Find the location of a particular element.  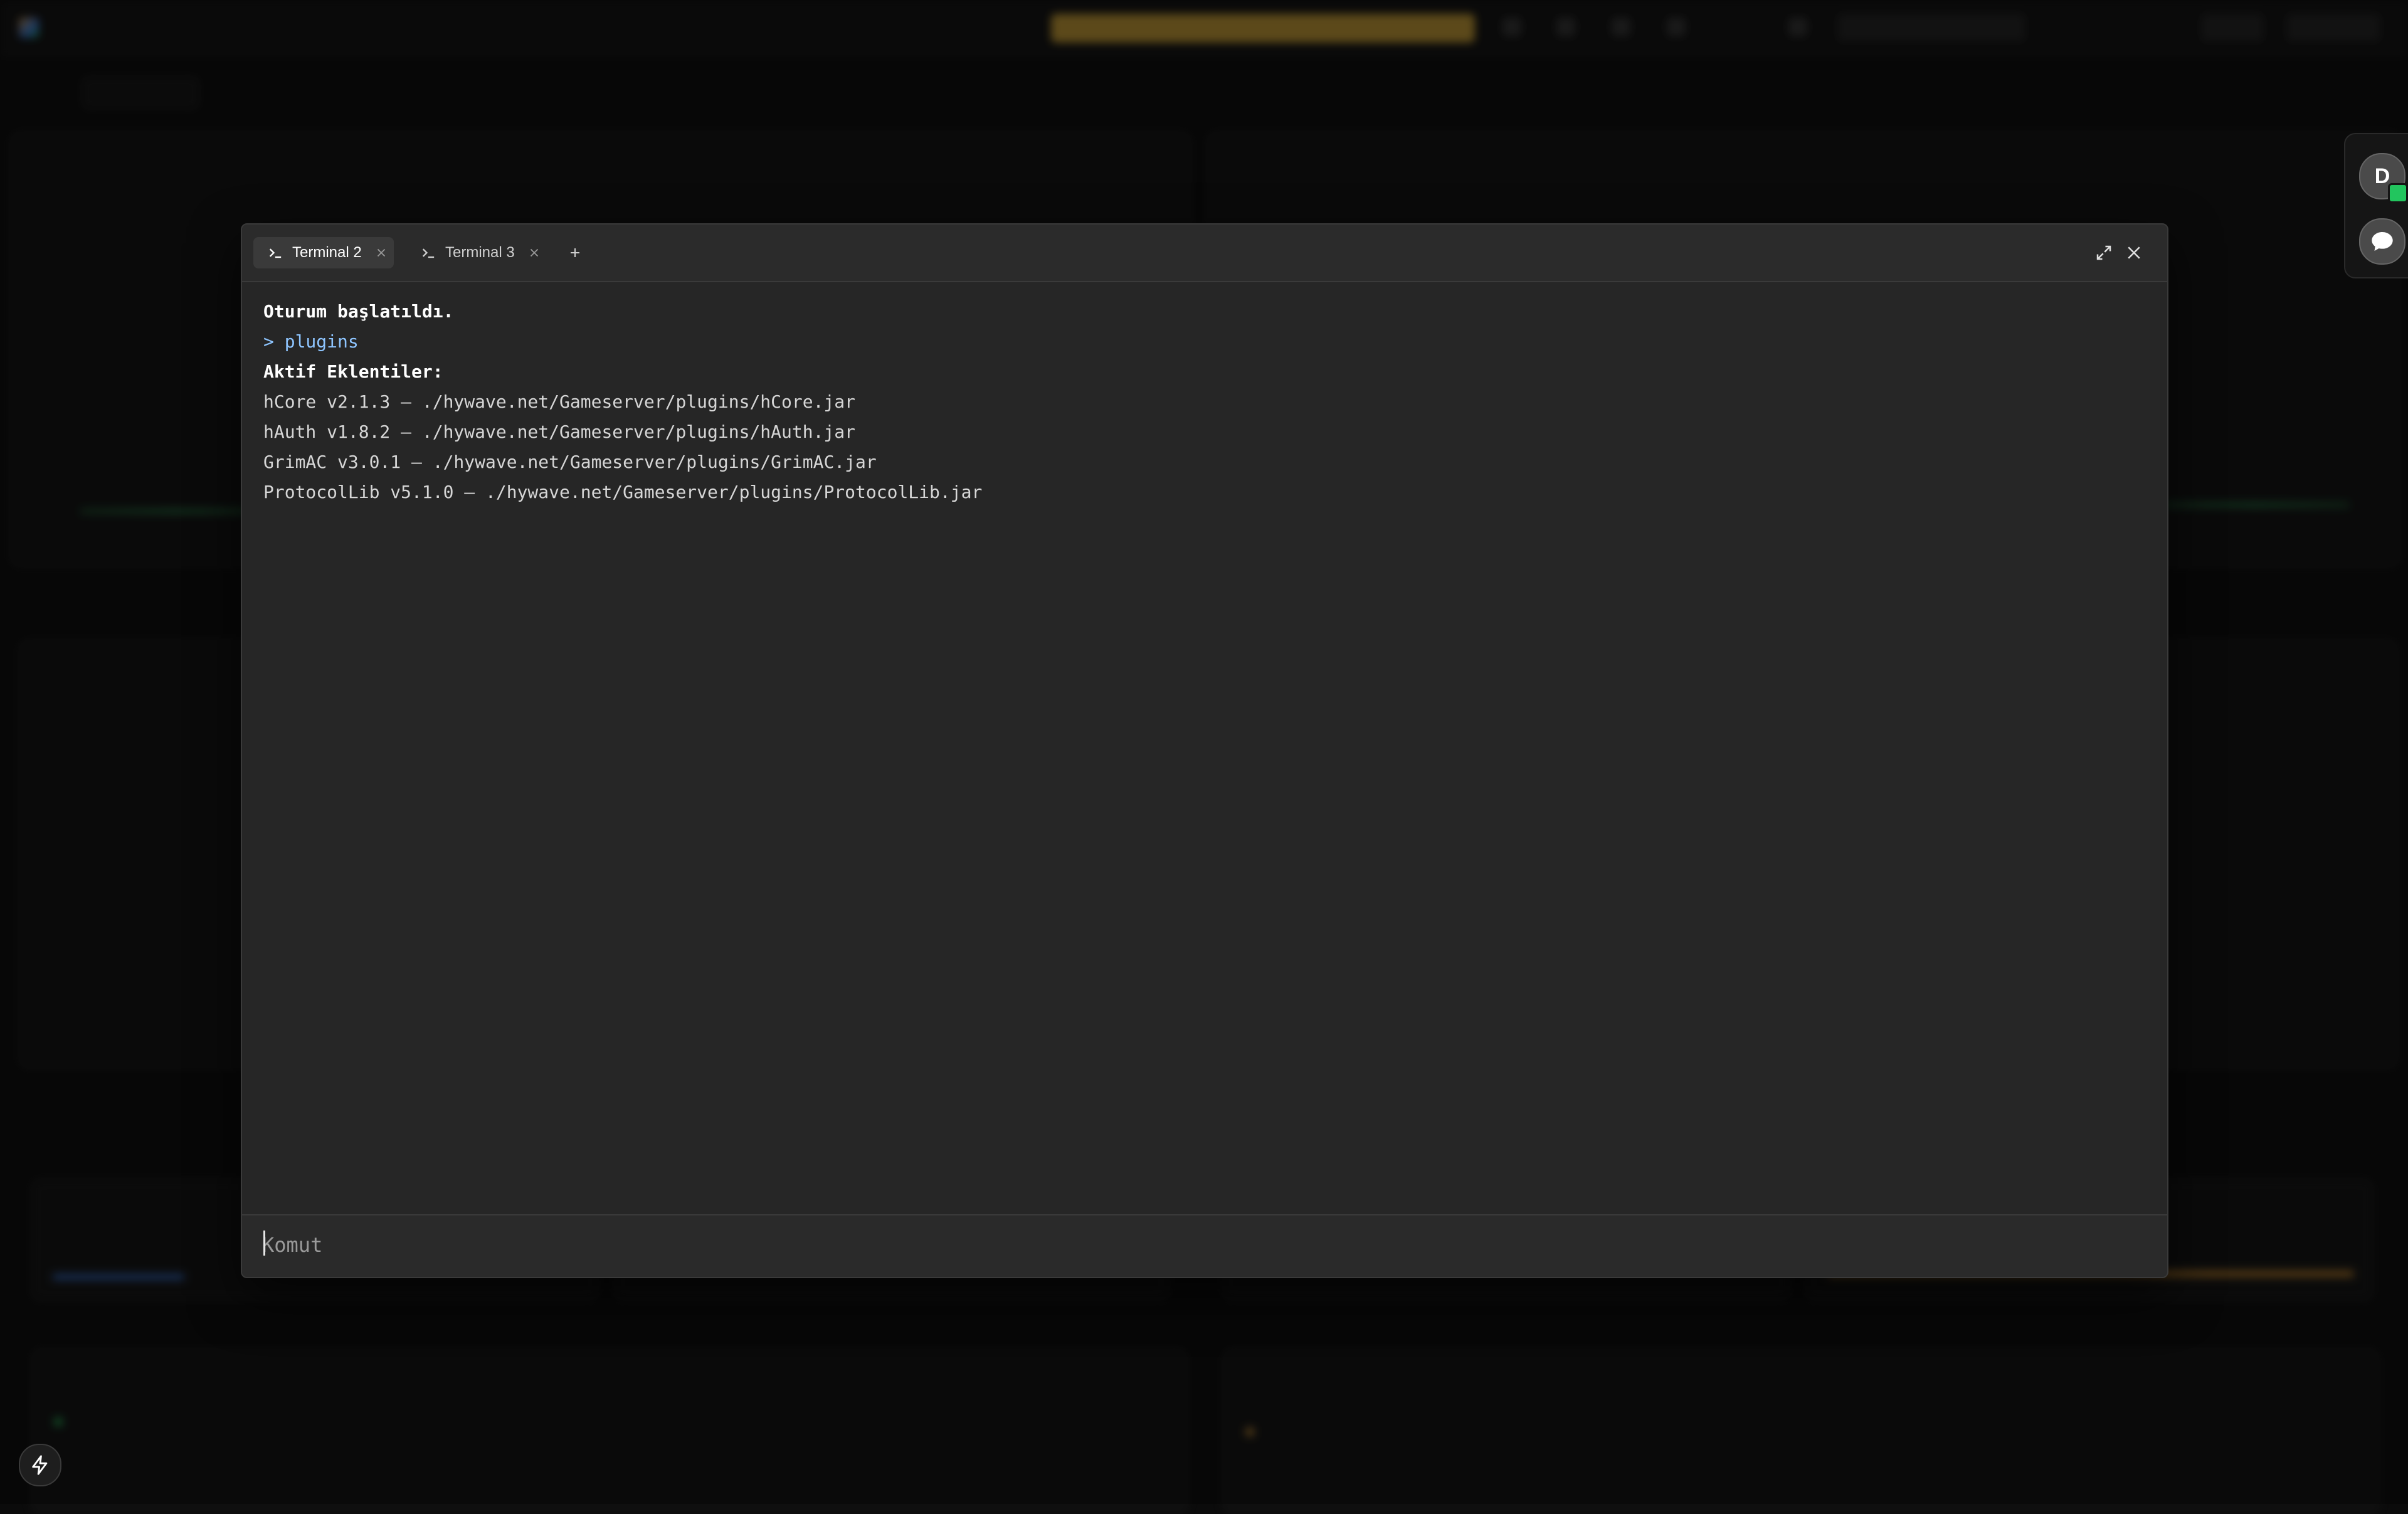

quick-action-button is located at coordinates (40, 1465).